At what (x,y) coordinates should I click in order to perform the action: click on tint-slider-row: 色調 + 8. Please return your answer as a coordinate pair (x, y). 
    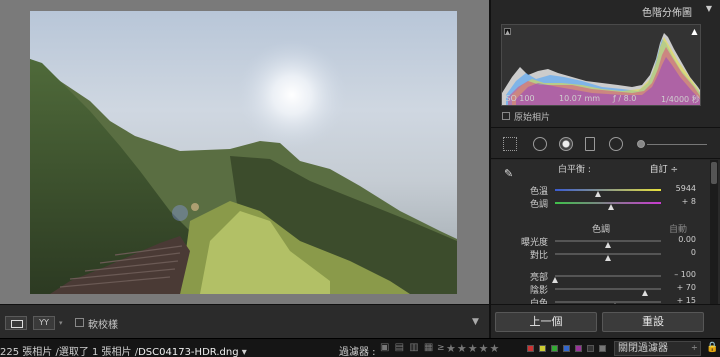
    Looking at the image, I should click on (605, 203).